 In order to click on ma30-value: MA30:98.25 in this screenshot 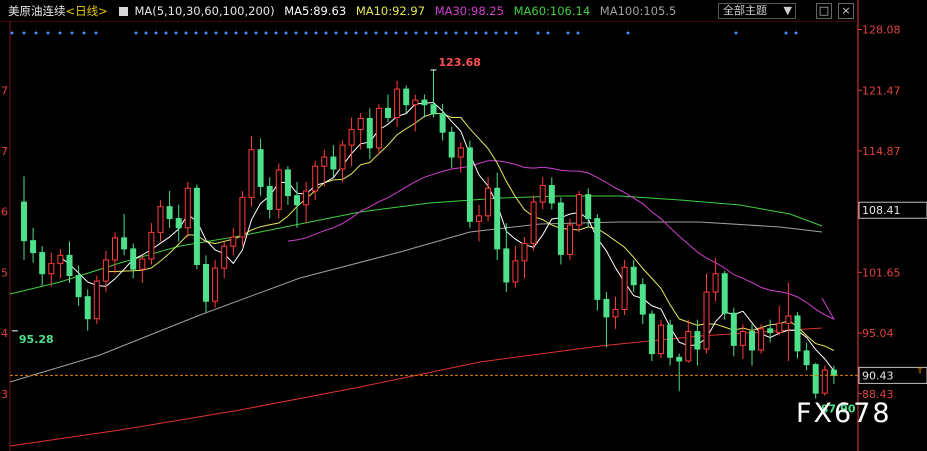, I will do `click(469, 11)`.